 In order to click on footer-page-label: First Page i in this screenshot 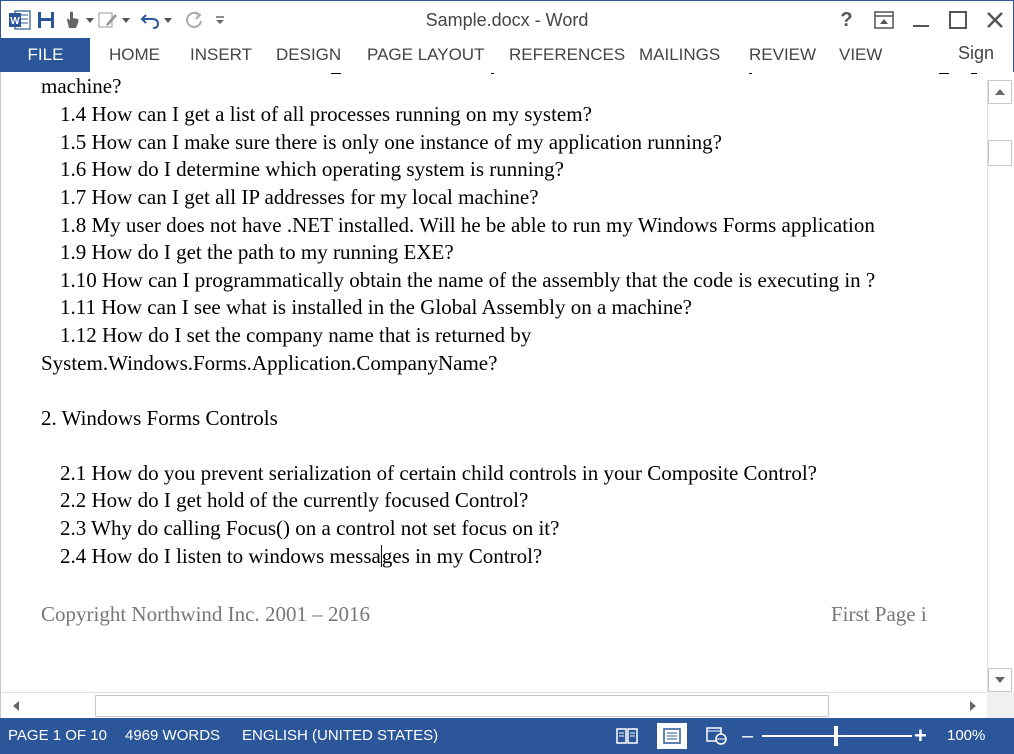, I will do `click(879, 614)`.